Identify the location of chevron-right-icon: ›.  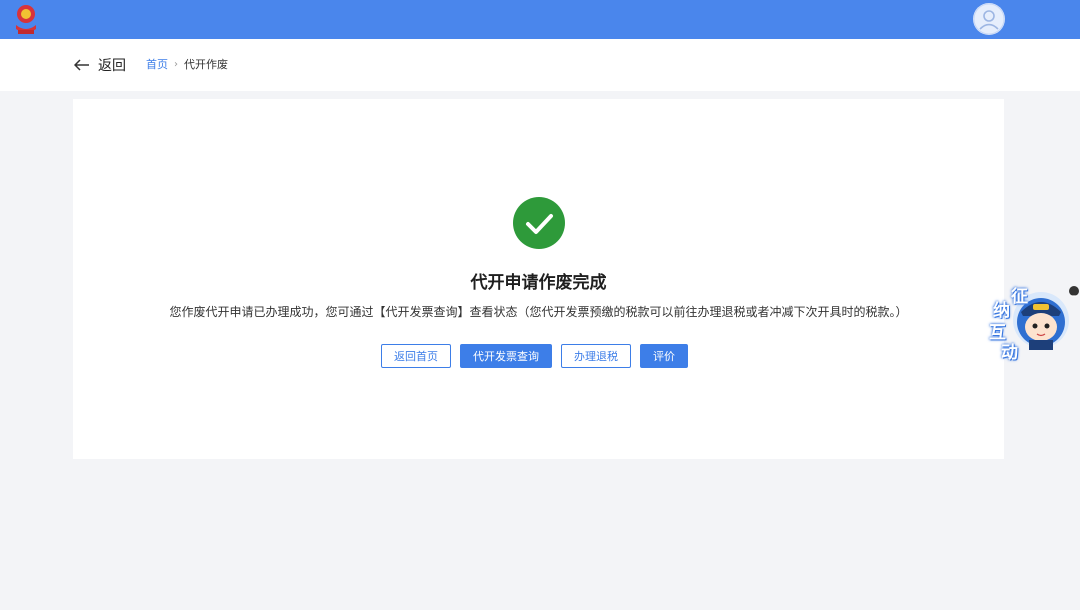
(176, 64).